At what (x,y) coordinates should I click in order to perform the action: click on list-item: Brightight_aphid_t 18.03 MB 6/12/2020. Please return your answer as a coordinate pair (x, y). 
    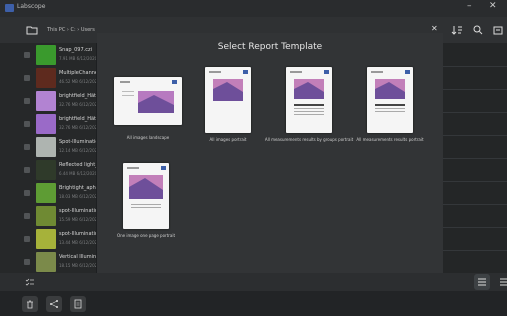
    Looking at the image, I should click on (48, 193).